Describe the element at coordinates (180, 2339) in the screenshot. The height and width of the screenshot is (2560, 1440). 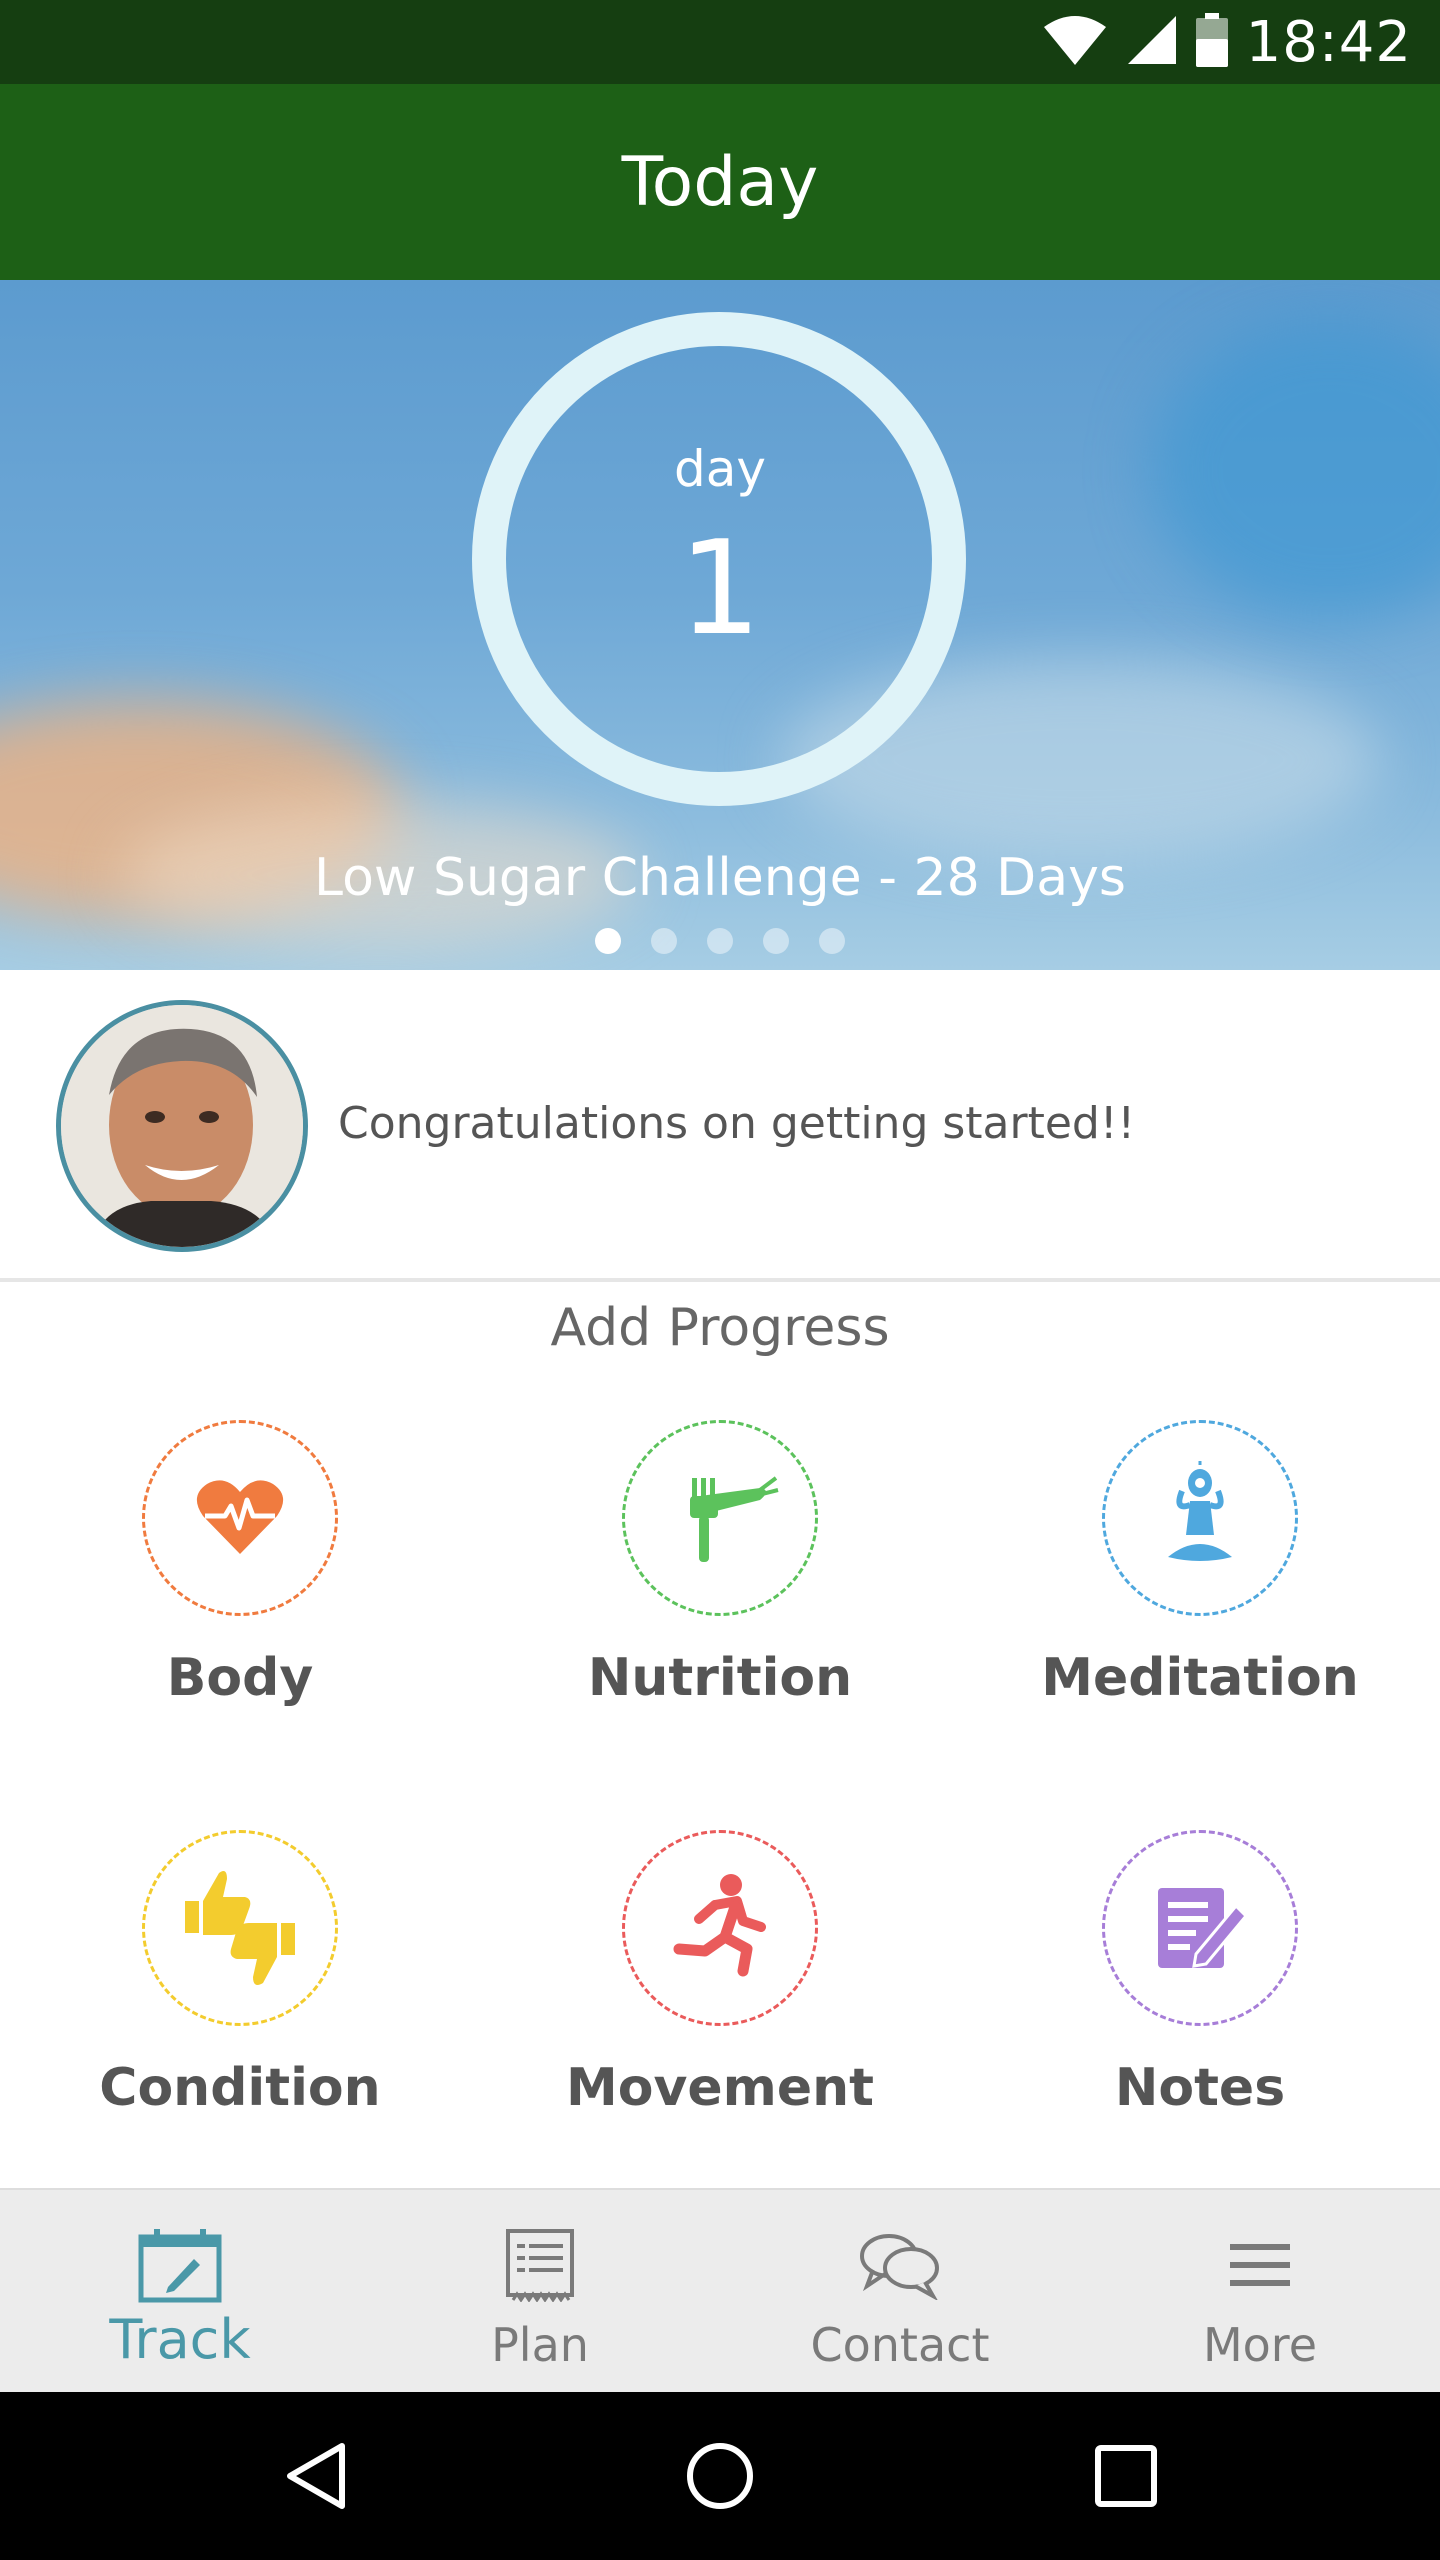
I see `nav-label: Track` at that location.